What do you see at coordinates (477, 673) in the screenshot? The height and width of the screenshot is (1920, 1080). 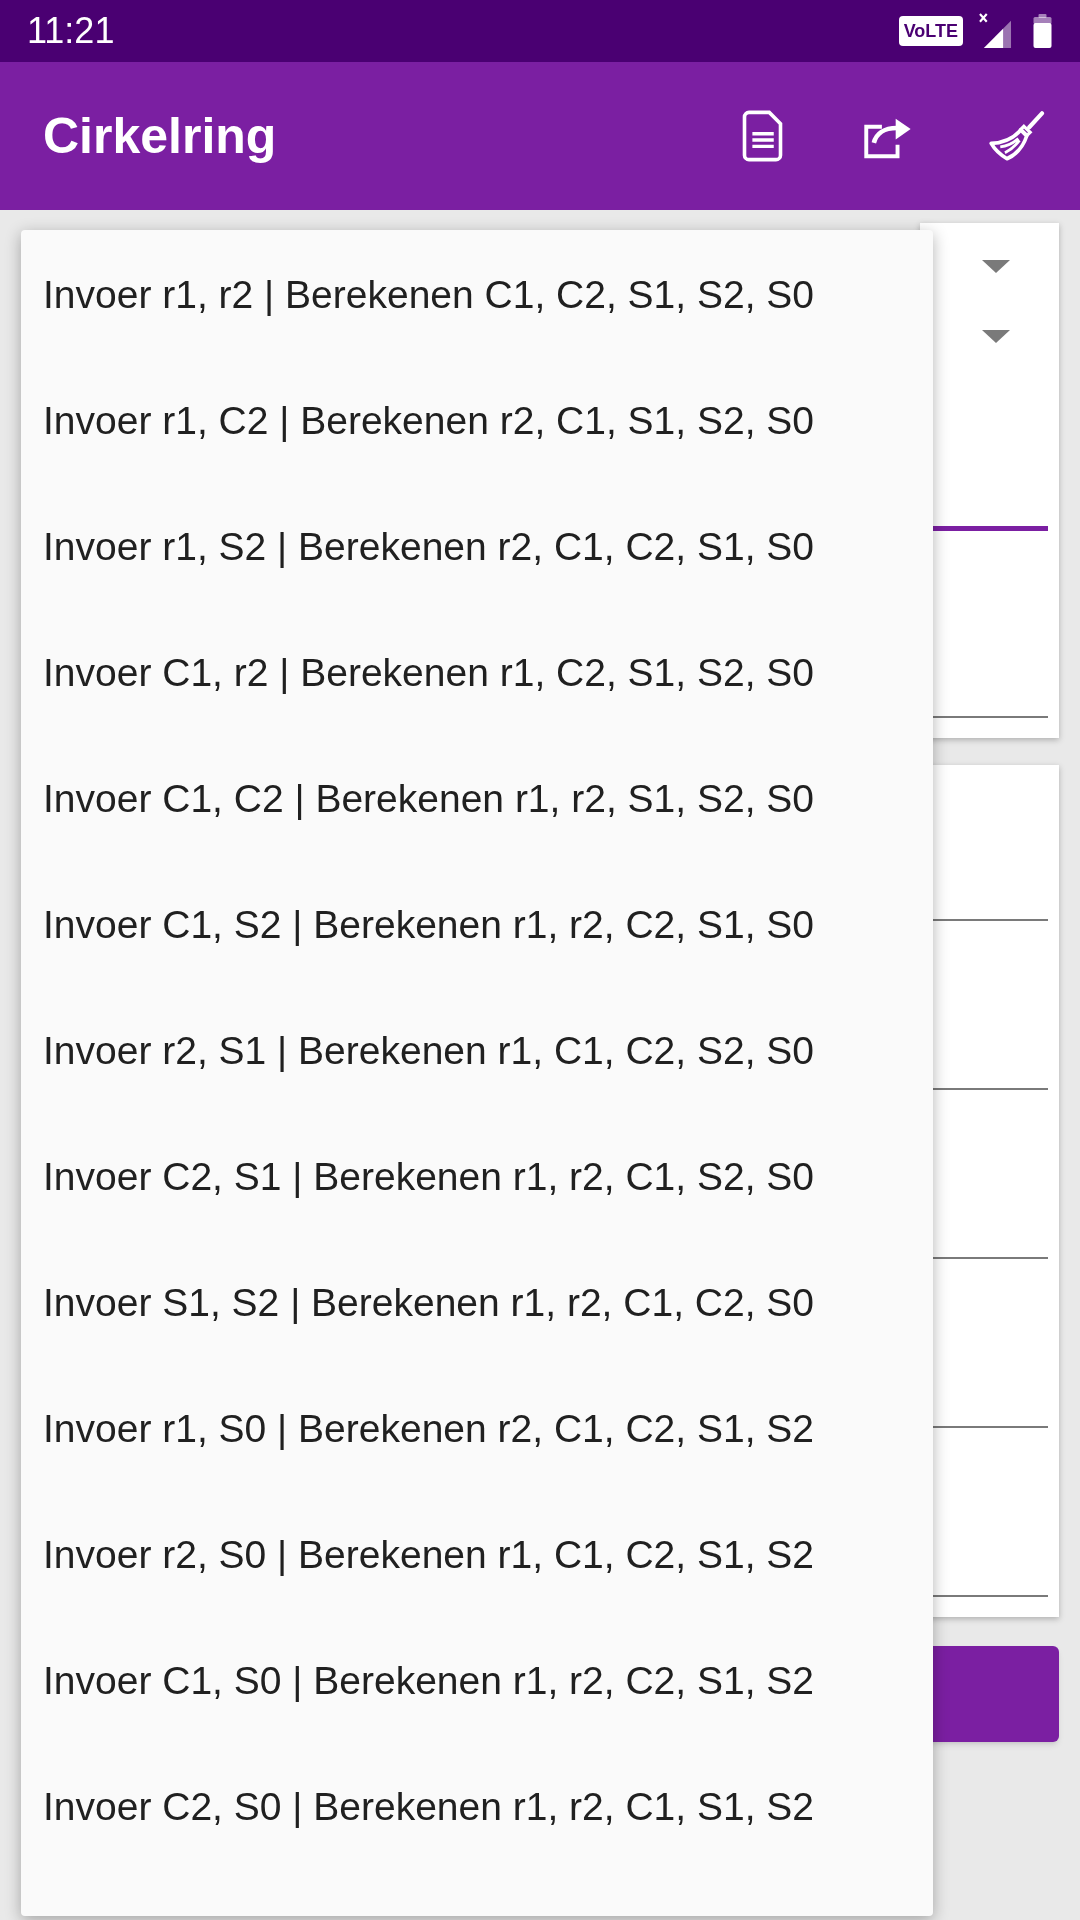 I see `menu-option: Invoer C1, r2 | Berekenen r1, C2, S1, S2, S0` at bounding box center [477, 673].